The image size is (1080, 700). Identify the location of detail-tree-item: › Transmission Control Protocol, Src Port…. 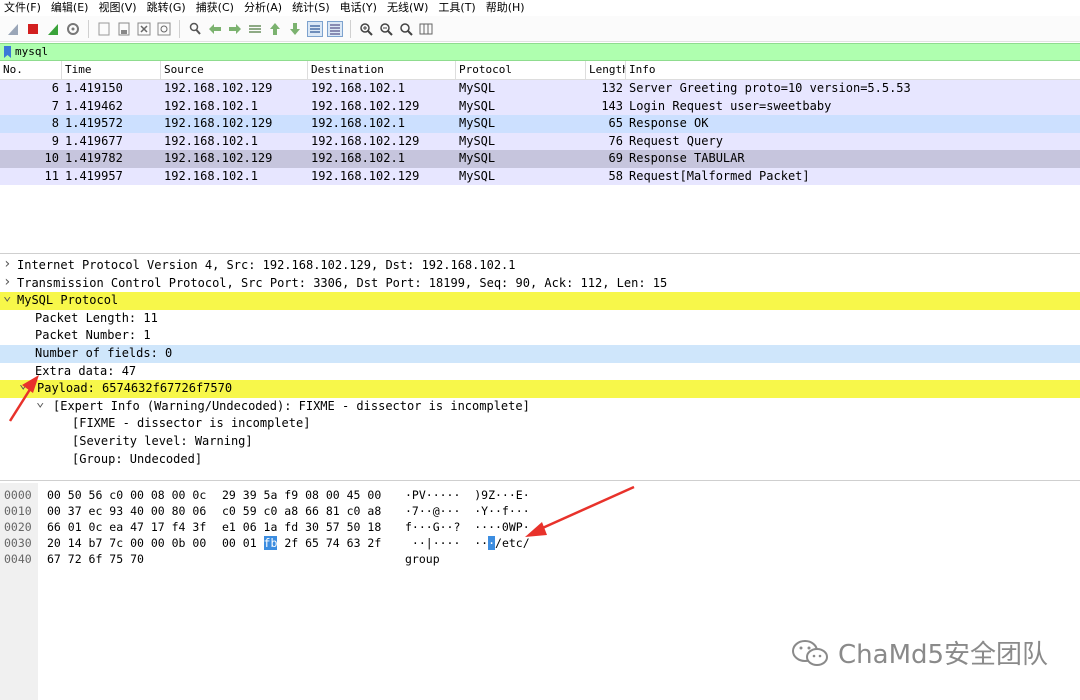
(540, 283).